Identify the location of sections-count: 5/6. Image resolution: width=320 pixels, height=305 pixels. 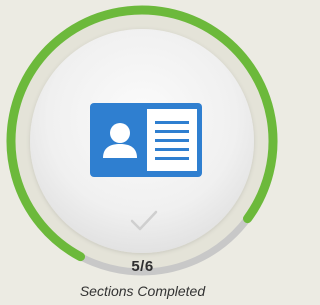
(142, 266).